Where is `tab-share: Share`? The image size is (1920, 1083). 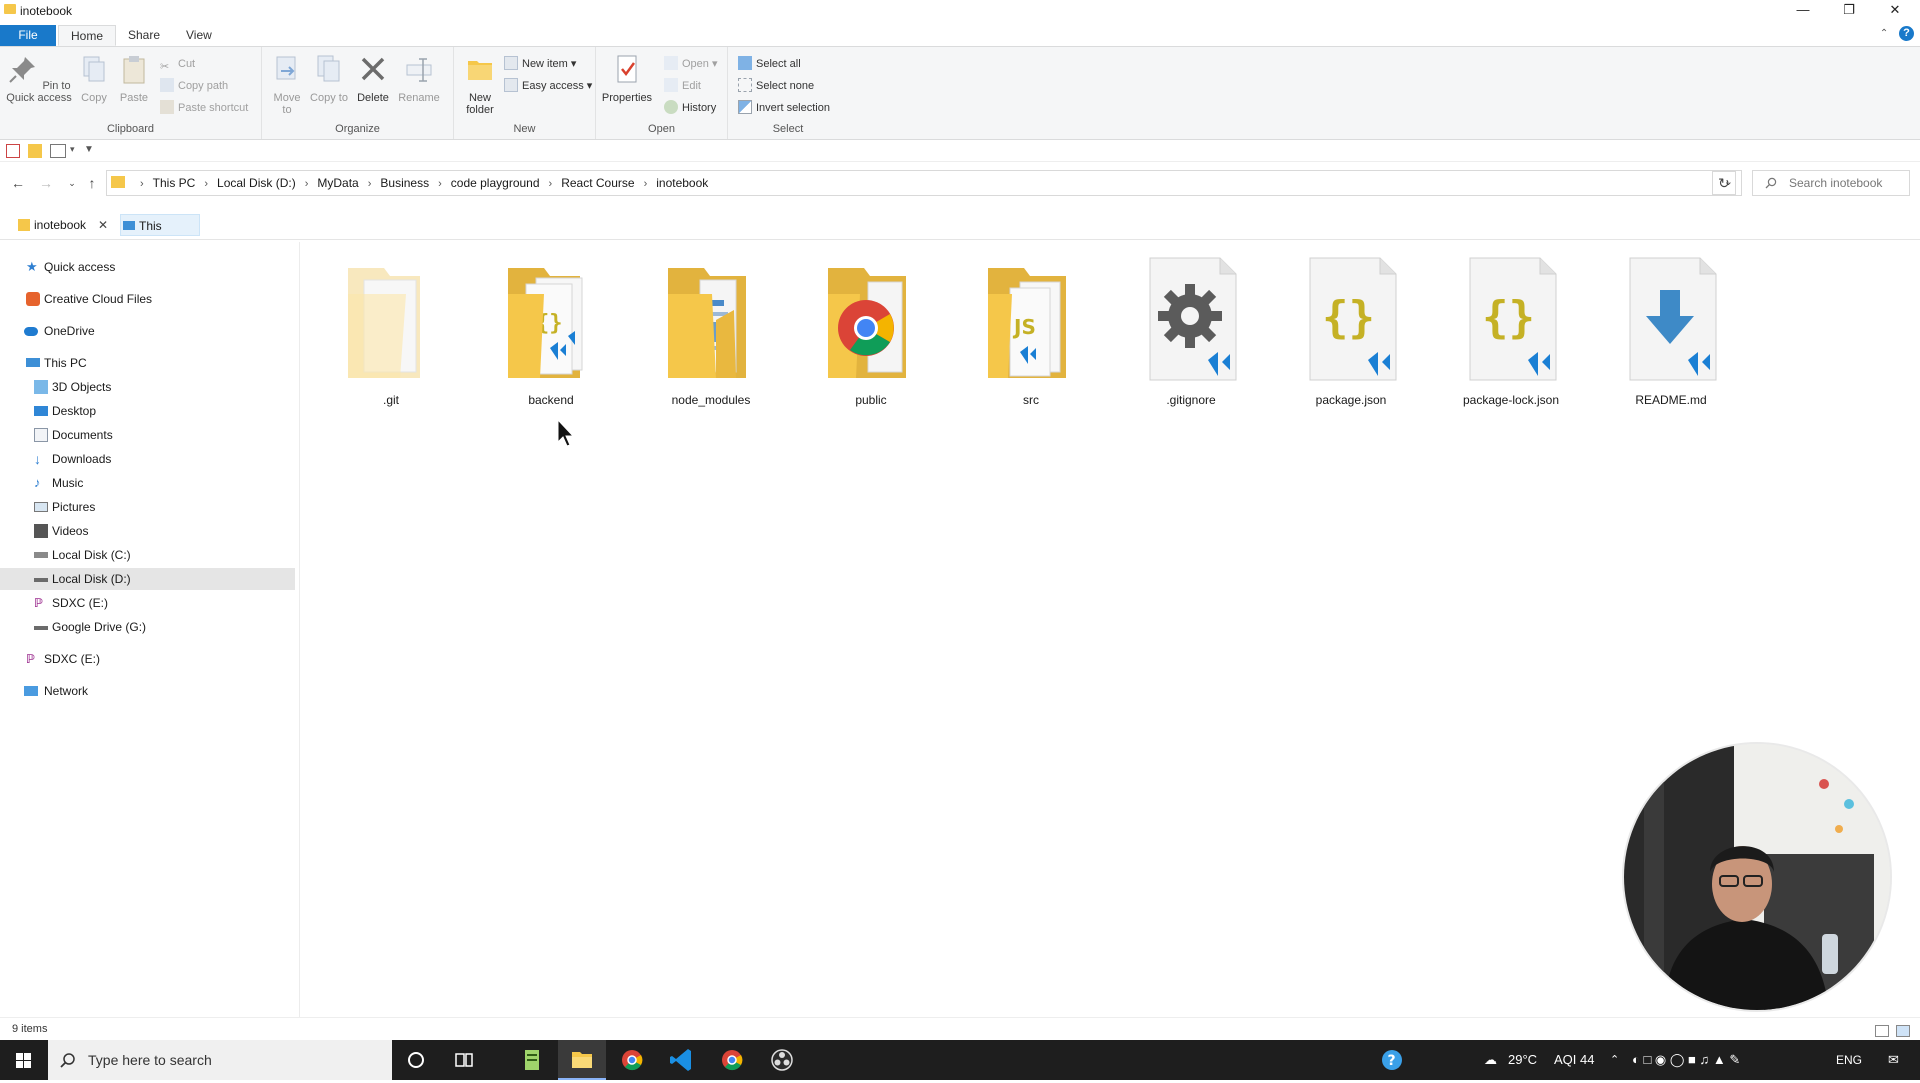
tab-share: Share is located at coordinates (144, 35).